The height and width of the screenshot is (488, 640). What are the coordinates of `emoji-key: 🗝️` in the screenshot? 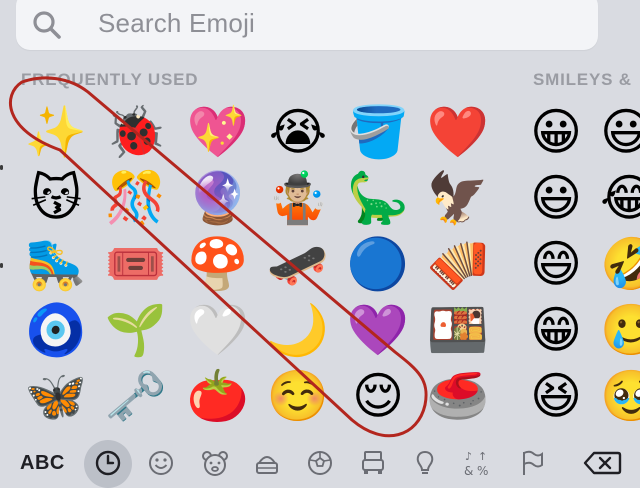 It's located at (136, 396).